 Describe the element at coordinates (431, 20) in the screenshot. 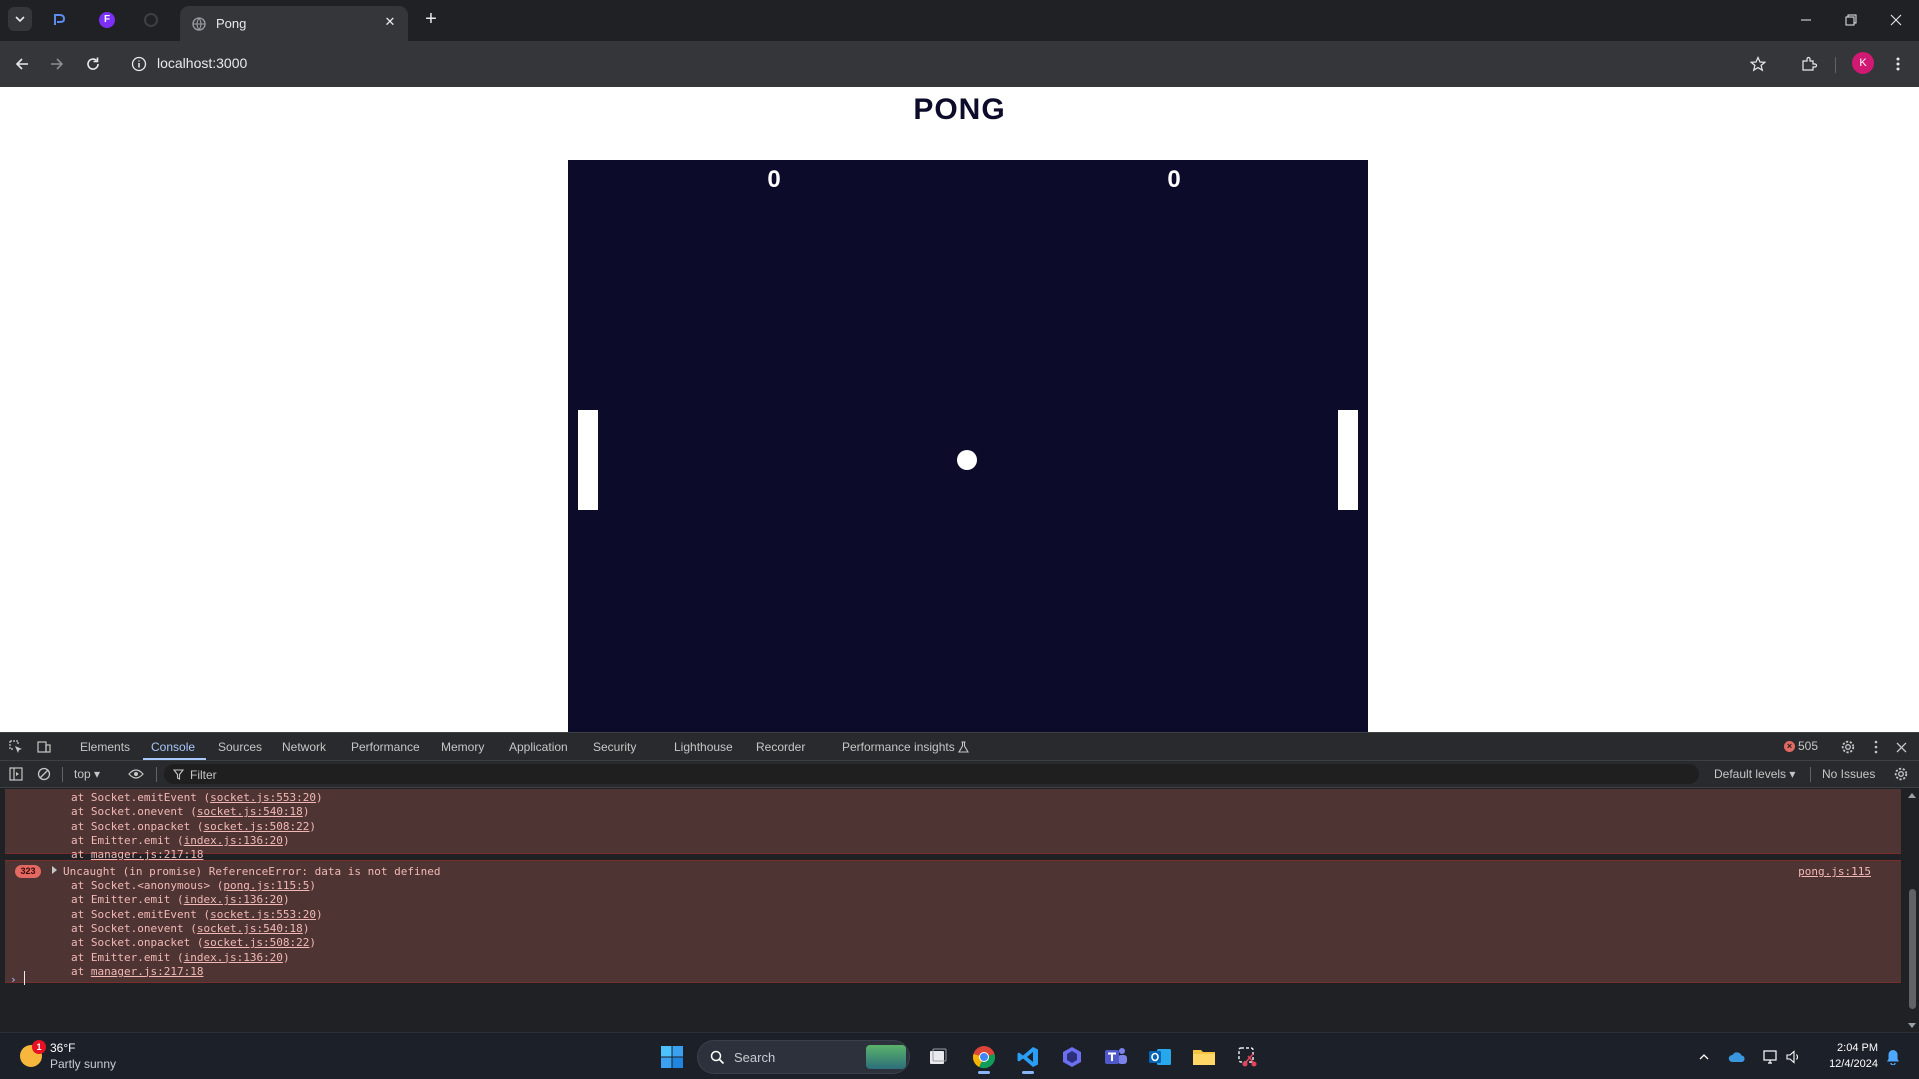

I see `new-tab-plus-icon: +` at that location.